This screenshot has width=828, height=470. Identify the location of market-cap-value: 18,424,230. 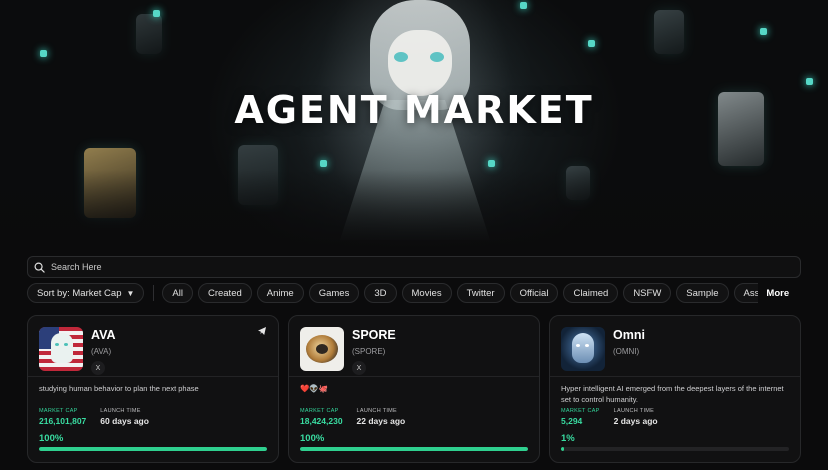
(321, 421).